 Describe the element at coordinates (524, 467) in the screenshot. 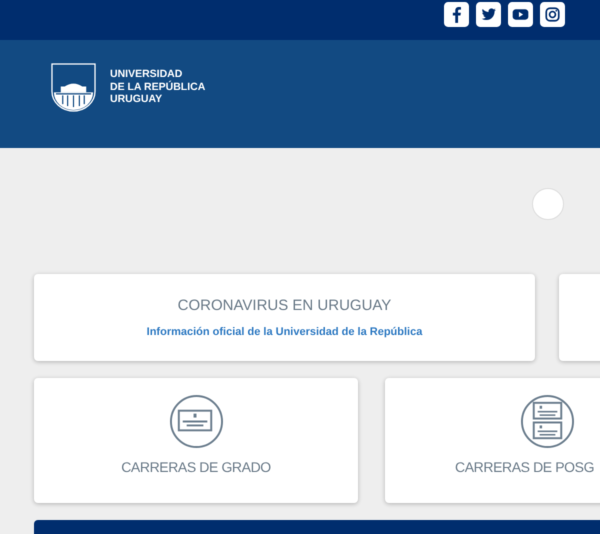

I see `card-label: CARRERAS DE POSG` at that location.